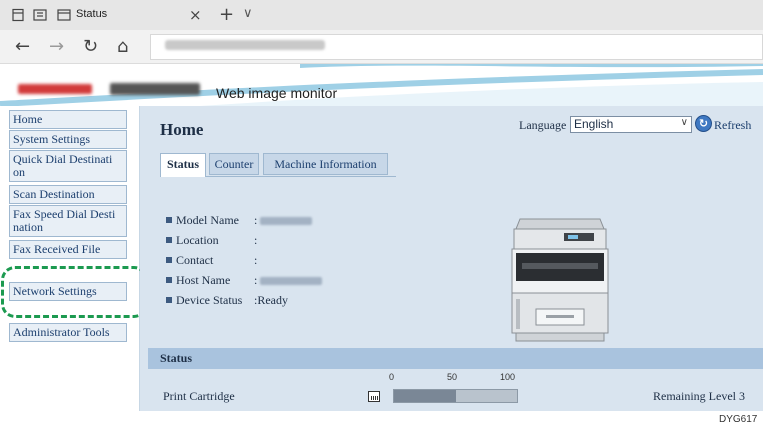  What do you see at coordinates (64, 15) in the screenshot?
I see `page-tab-icon` at bounding box center [64, 15].